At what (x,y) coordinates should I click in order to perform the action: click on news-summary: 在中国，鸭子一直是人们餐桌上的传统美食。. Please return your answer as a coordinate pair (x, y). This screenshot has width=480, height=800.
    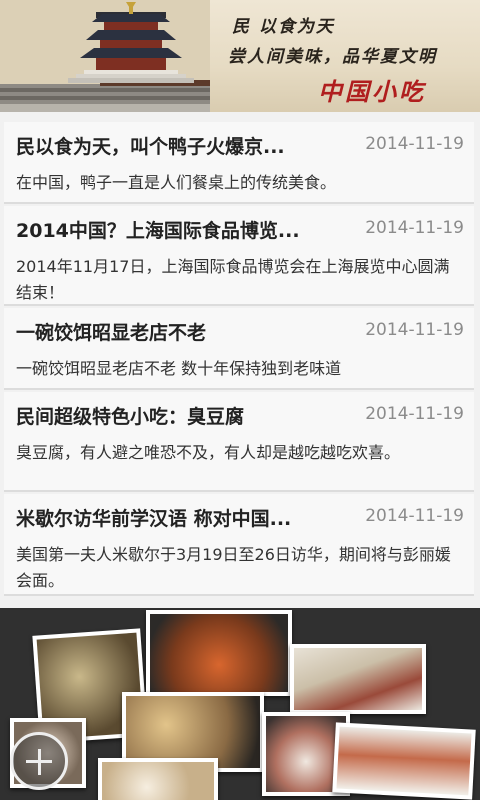
    Looking at the image, I should click on (176, 182).